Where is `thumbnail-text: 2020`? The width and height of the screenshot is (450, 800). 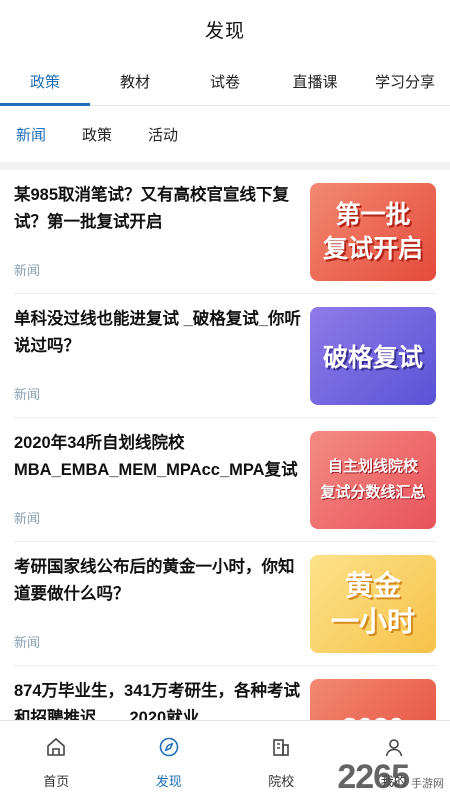 thumbnail-text: 2020 is located at coordinates (373, 716).